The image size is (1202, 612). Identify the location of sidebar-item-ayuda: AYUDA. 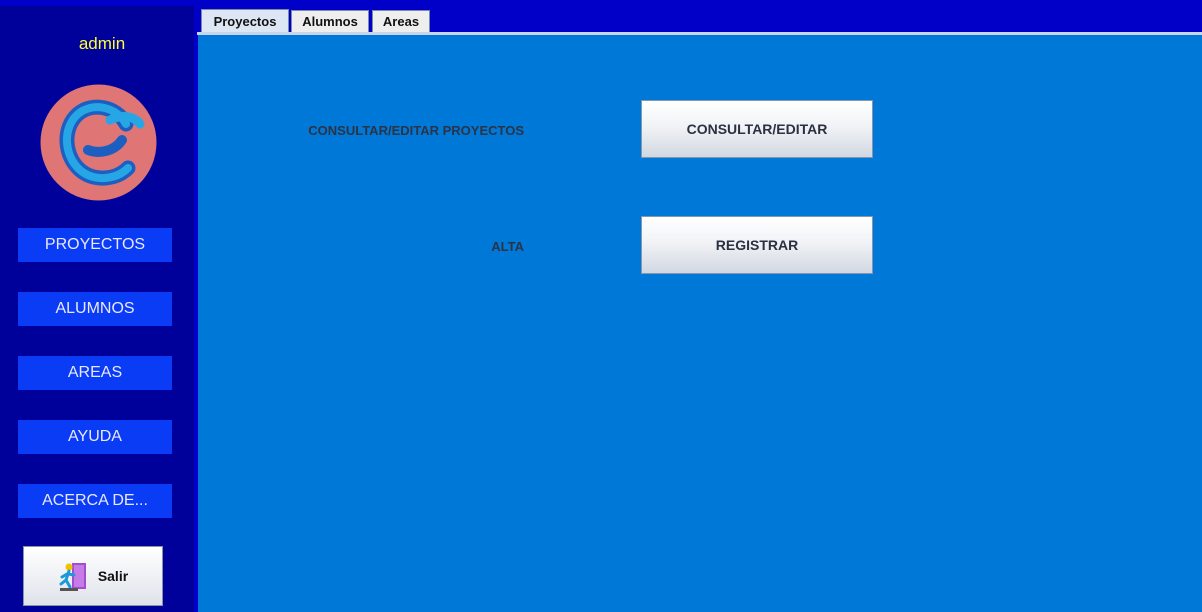
(95, 437).